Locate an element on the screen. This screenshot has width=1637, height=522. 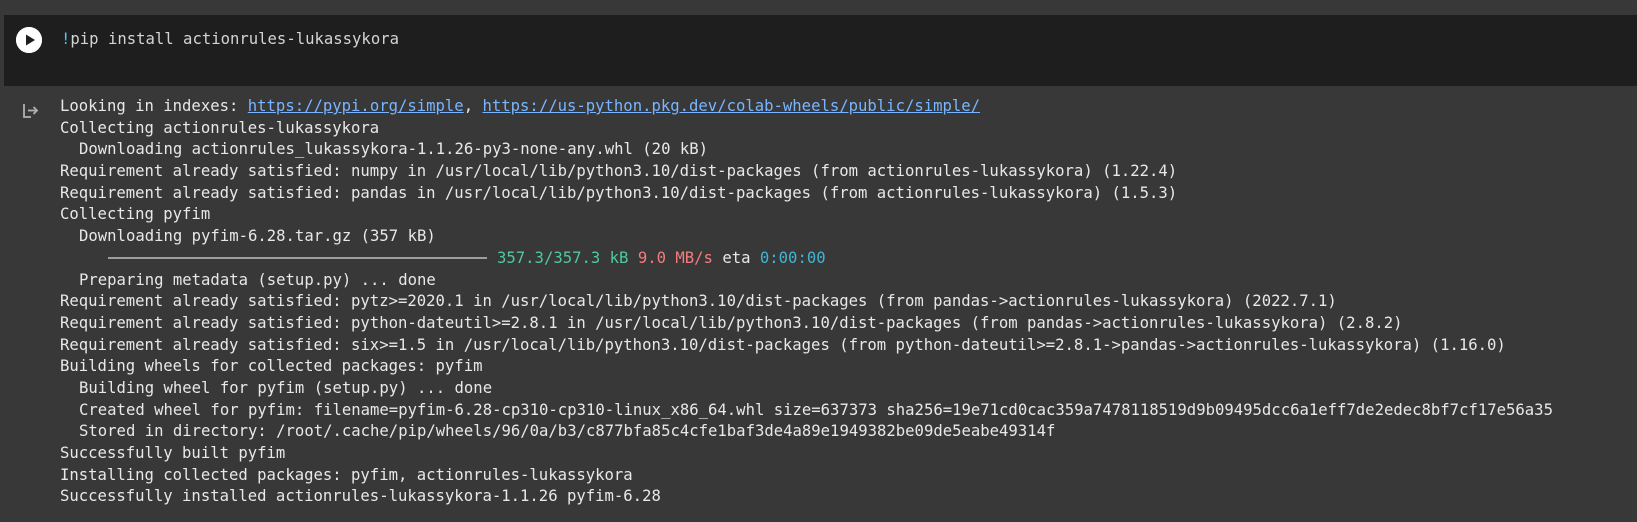
progress-bar is located at coordinates (297, 258).